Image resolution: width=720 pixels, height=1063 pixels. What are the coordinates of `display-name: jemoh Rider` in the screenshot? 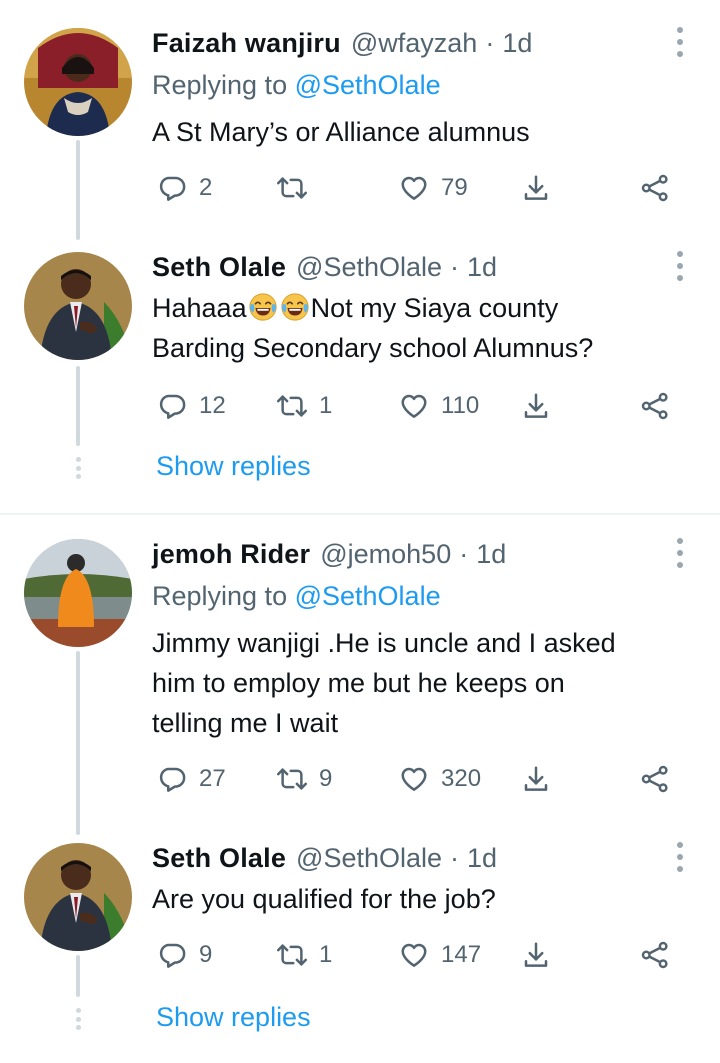 It's located at (231, 554).